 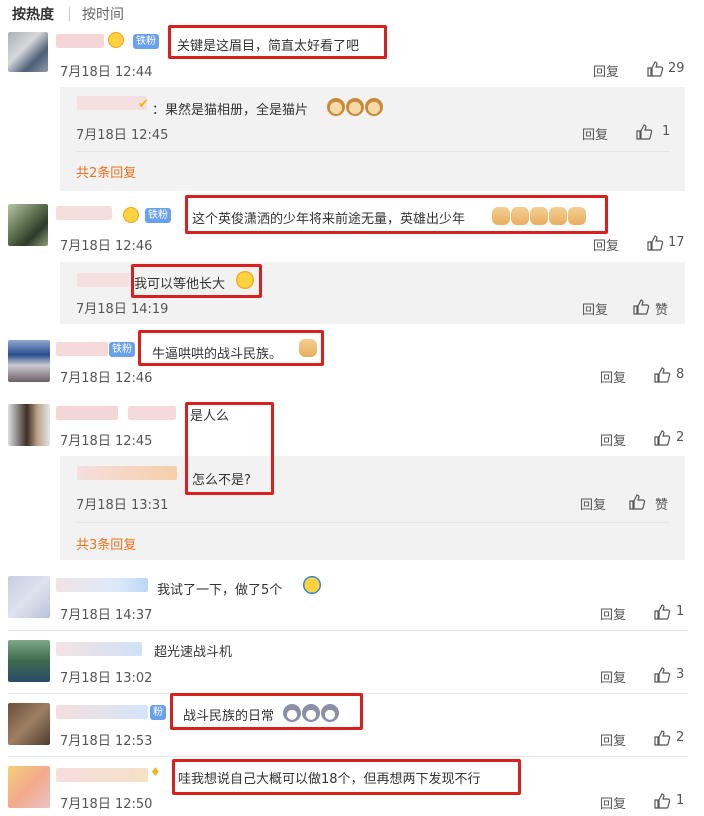 I want to click on like-count: 3, so click(x=680, y=674).